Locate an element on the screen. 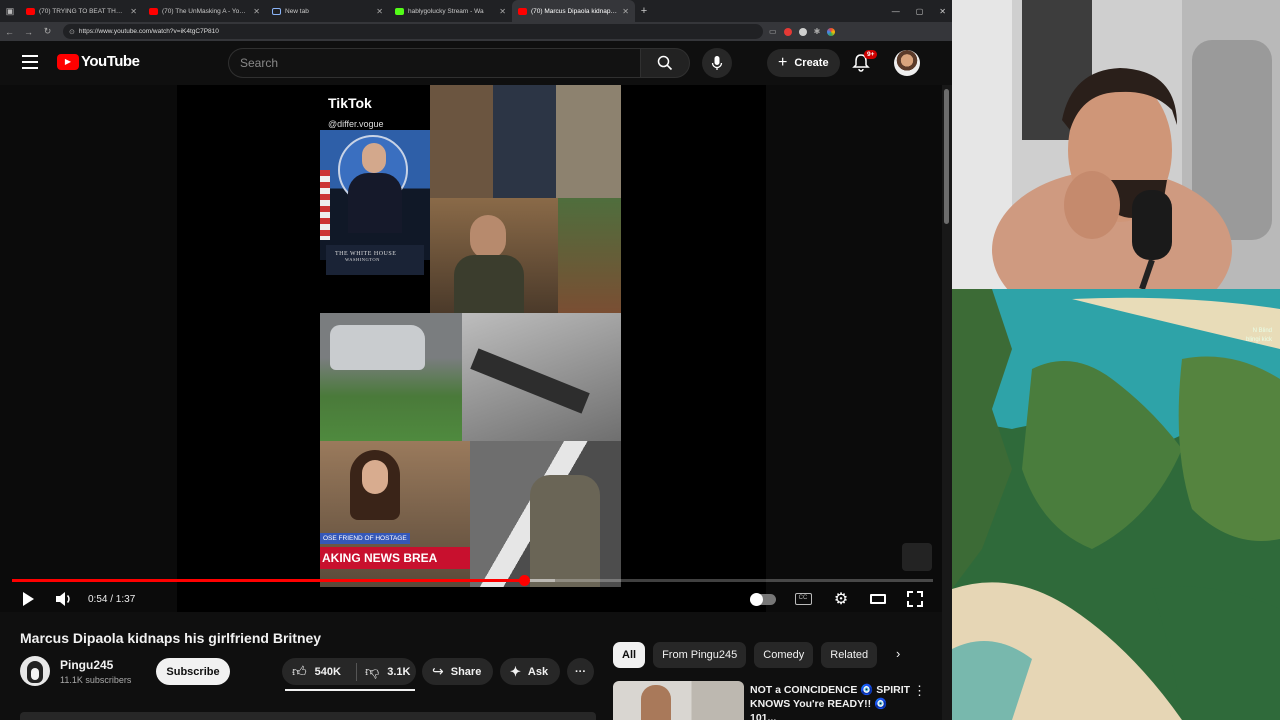  close-window-icon: ✕ is located at coordinates (942, 11).